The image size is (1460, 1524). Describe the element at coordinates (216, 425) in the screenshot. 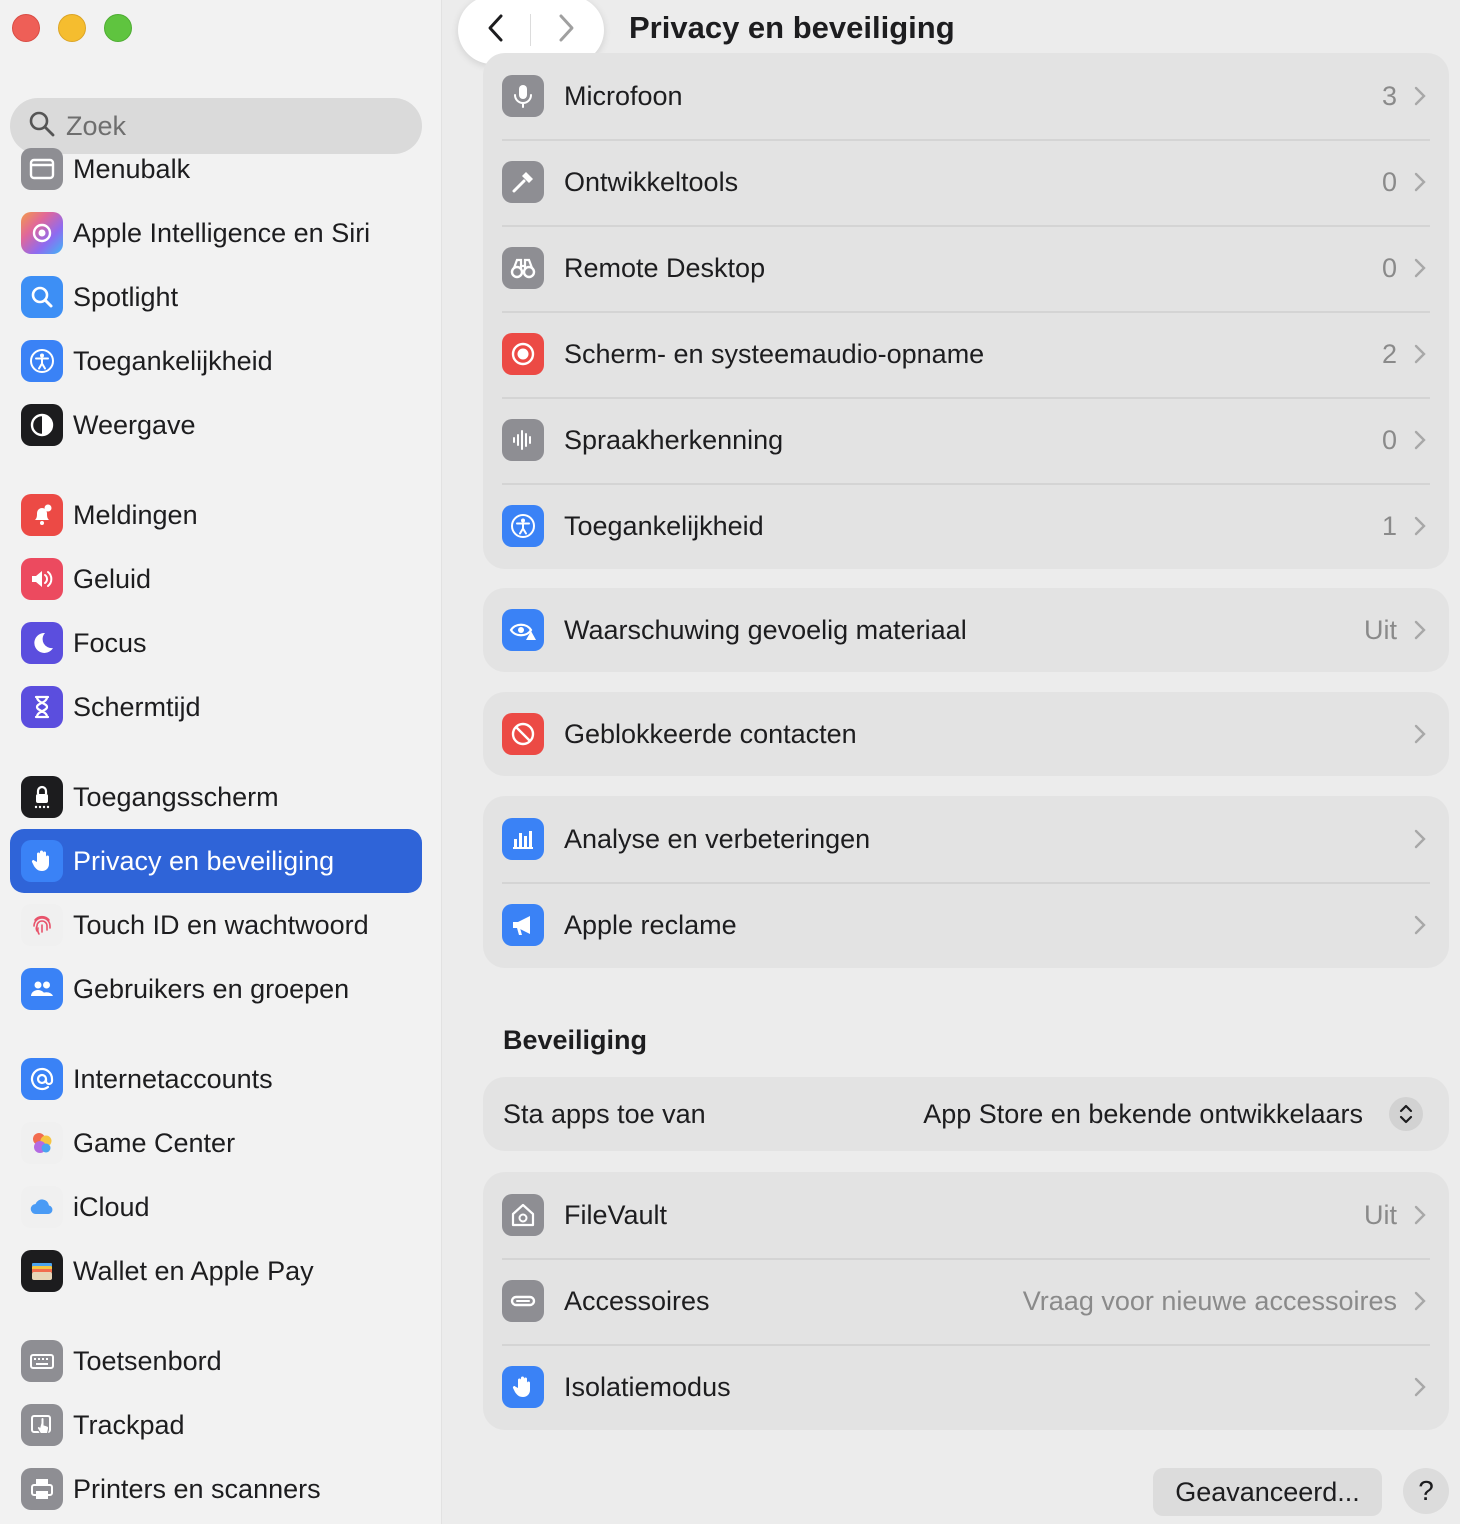

I see `sidebar-item-appearance: Weergave` at that location.